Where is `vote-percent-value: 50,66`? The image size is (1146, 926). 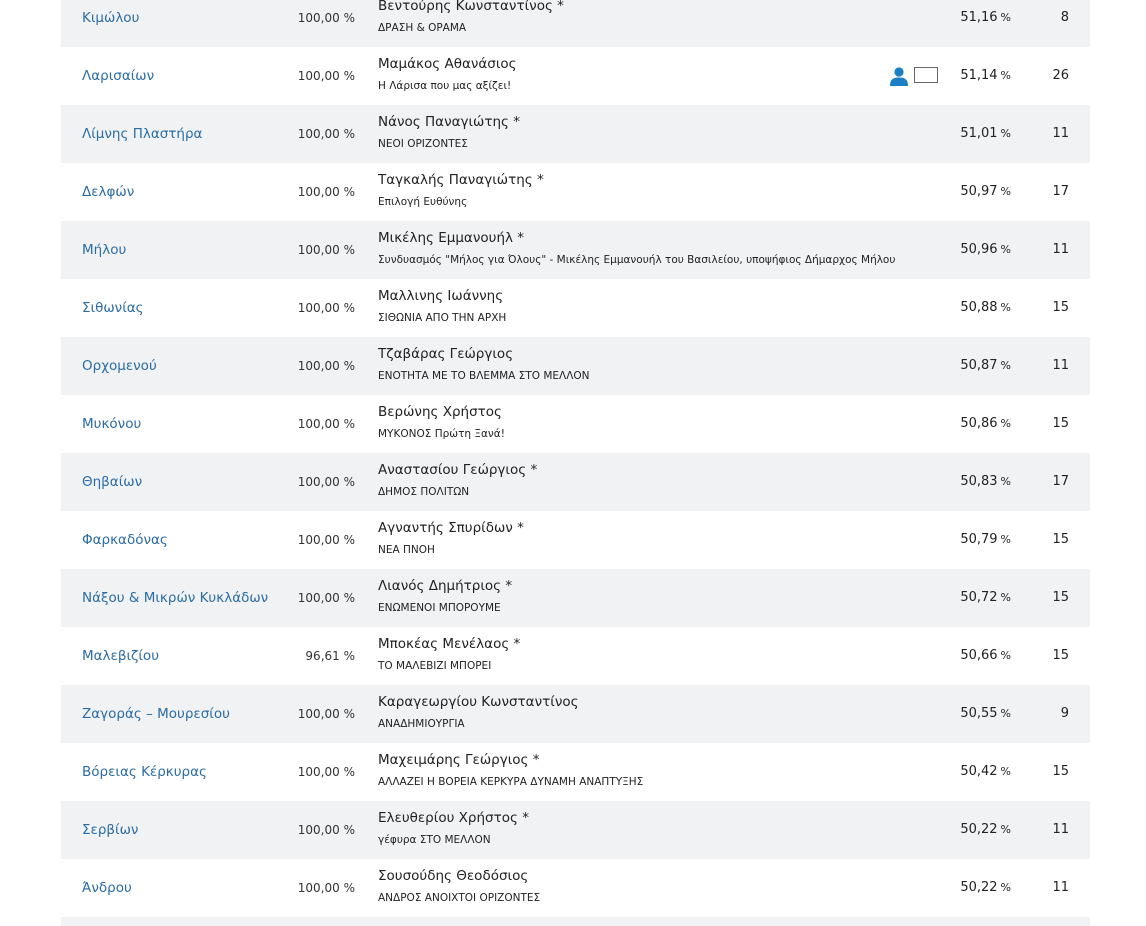 vote-percent-value: 50,66 is located at coordinates (979, 655).